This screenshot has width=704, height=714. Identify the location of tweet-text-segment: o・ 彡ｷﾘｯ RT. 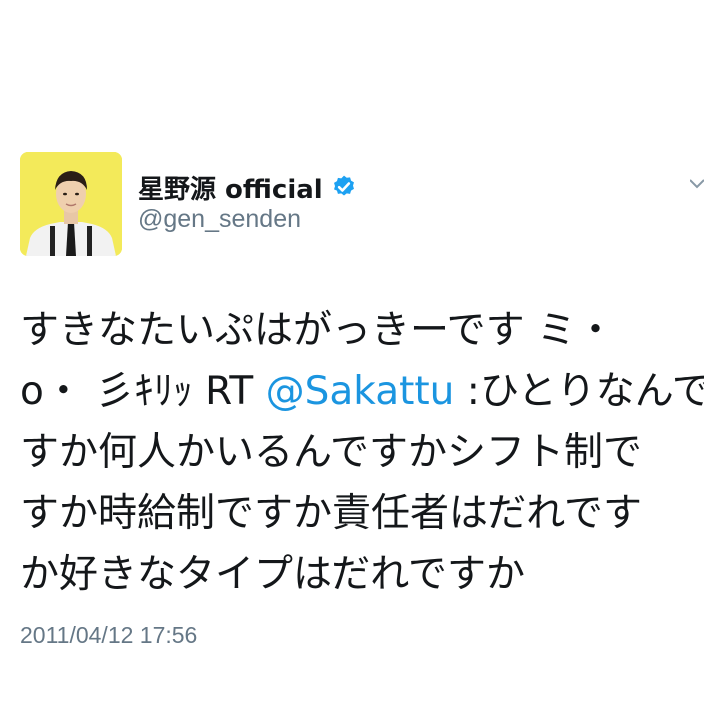
(143, 391).